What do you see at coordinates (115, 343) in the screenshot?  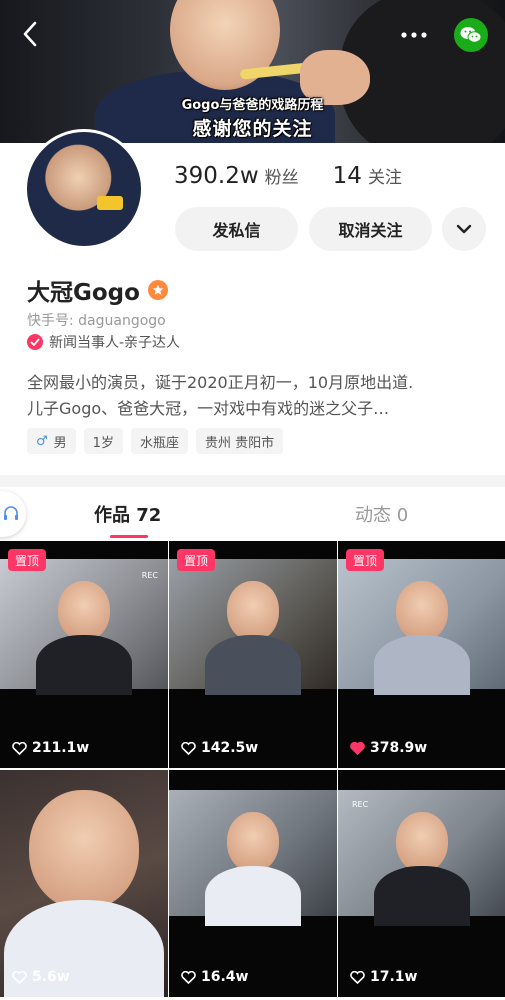 I see `creator-tag-label: 新闻当事人-亲子达人` at bounding box center [115, 343].